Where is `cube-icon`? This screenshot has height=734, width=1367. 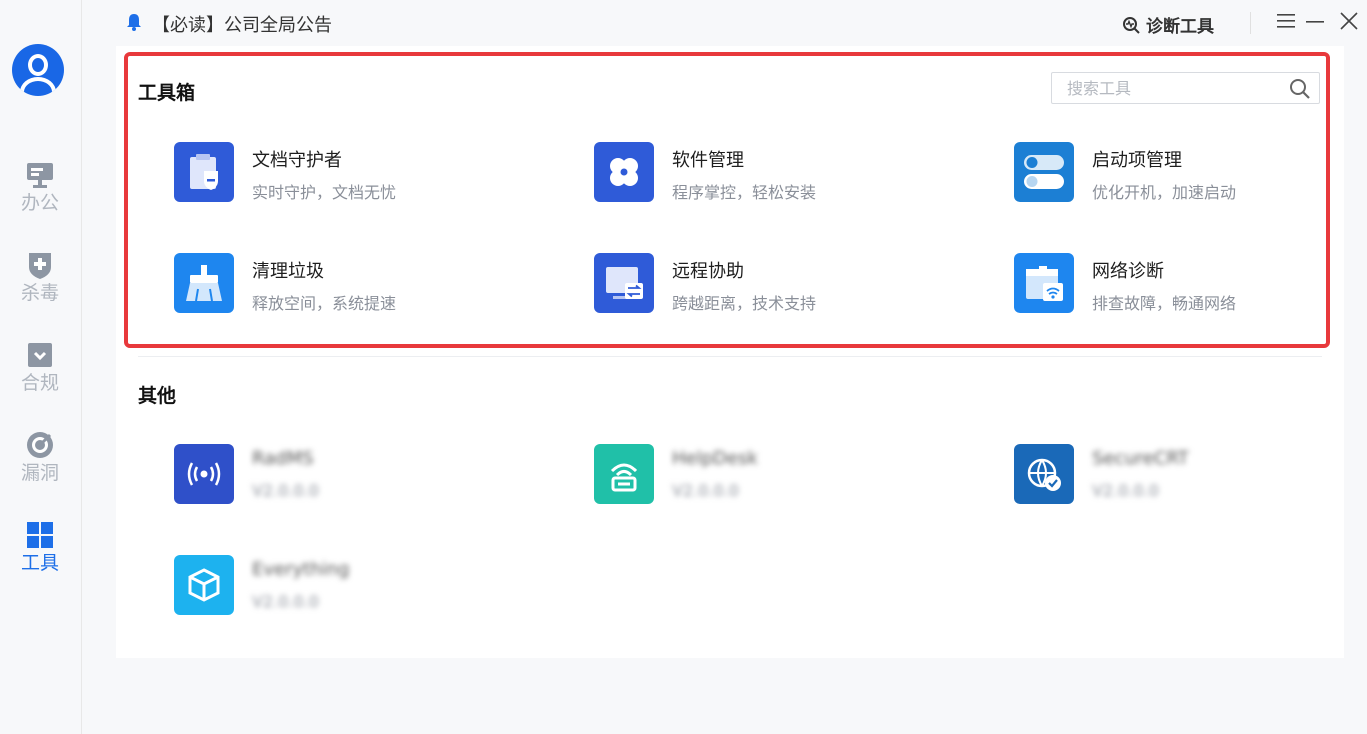 cube-icon is located at coordinates (204, 585).